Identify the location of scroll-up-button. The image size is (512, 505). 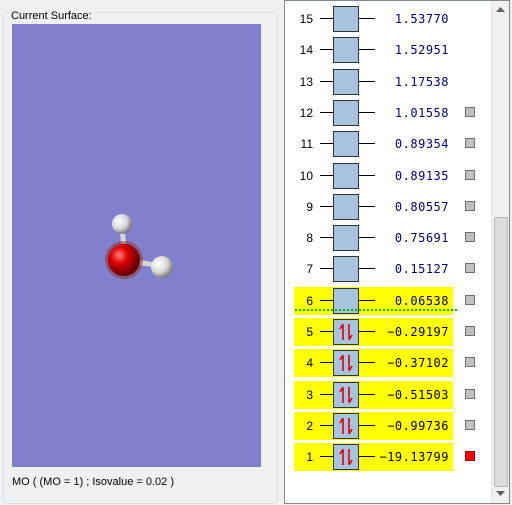
(500, 9).